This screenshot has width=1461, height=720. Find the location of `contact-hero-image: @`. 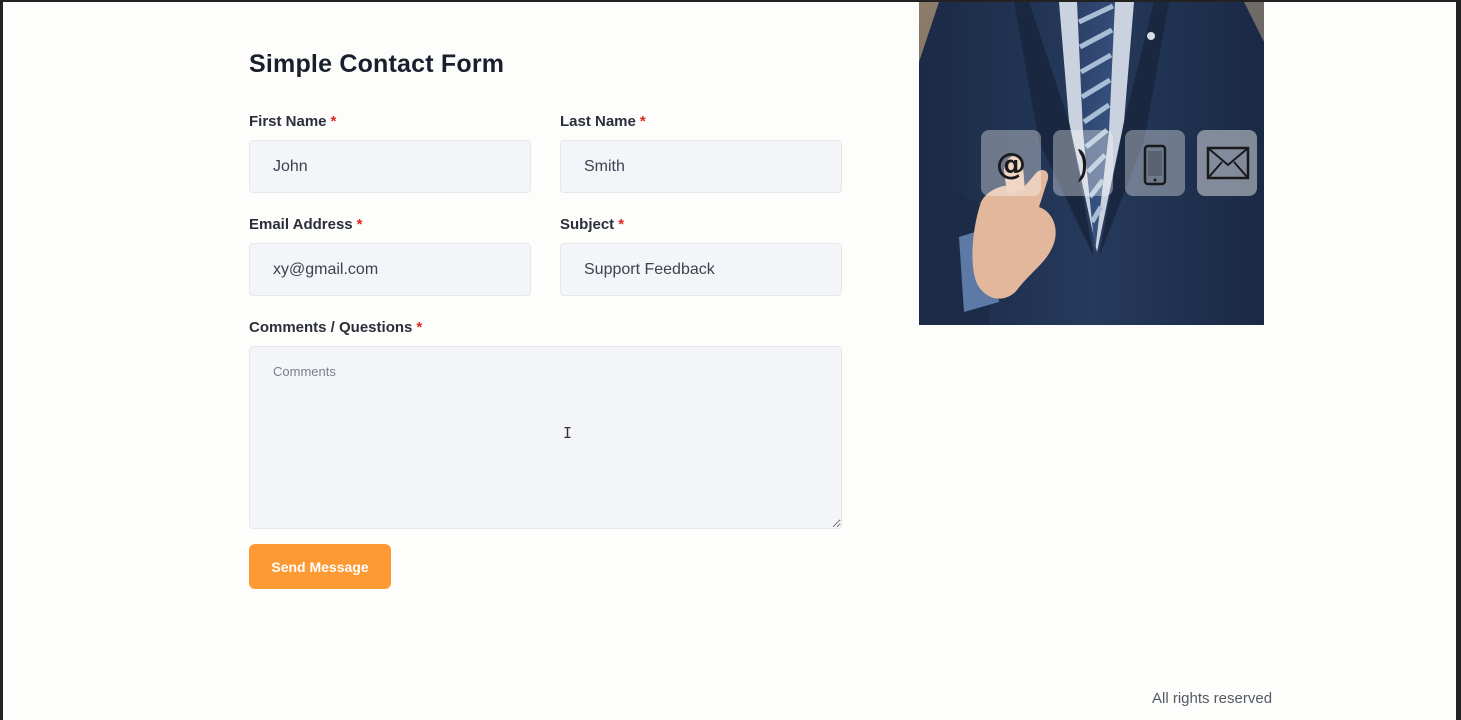

contact-hero-image: @ is located at coordinates (1091, 163).